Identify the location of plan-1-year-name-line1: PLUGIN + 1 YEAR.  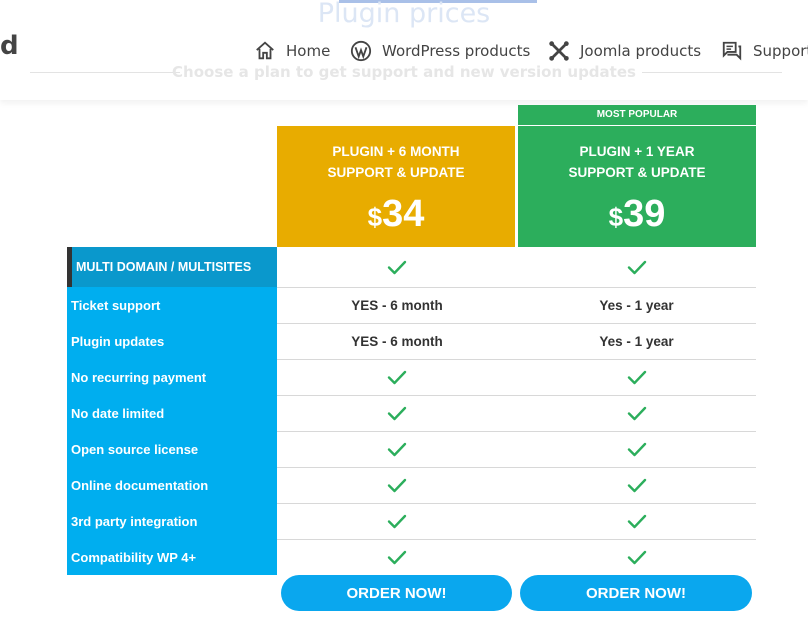
(637, 151).